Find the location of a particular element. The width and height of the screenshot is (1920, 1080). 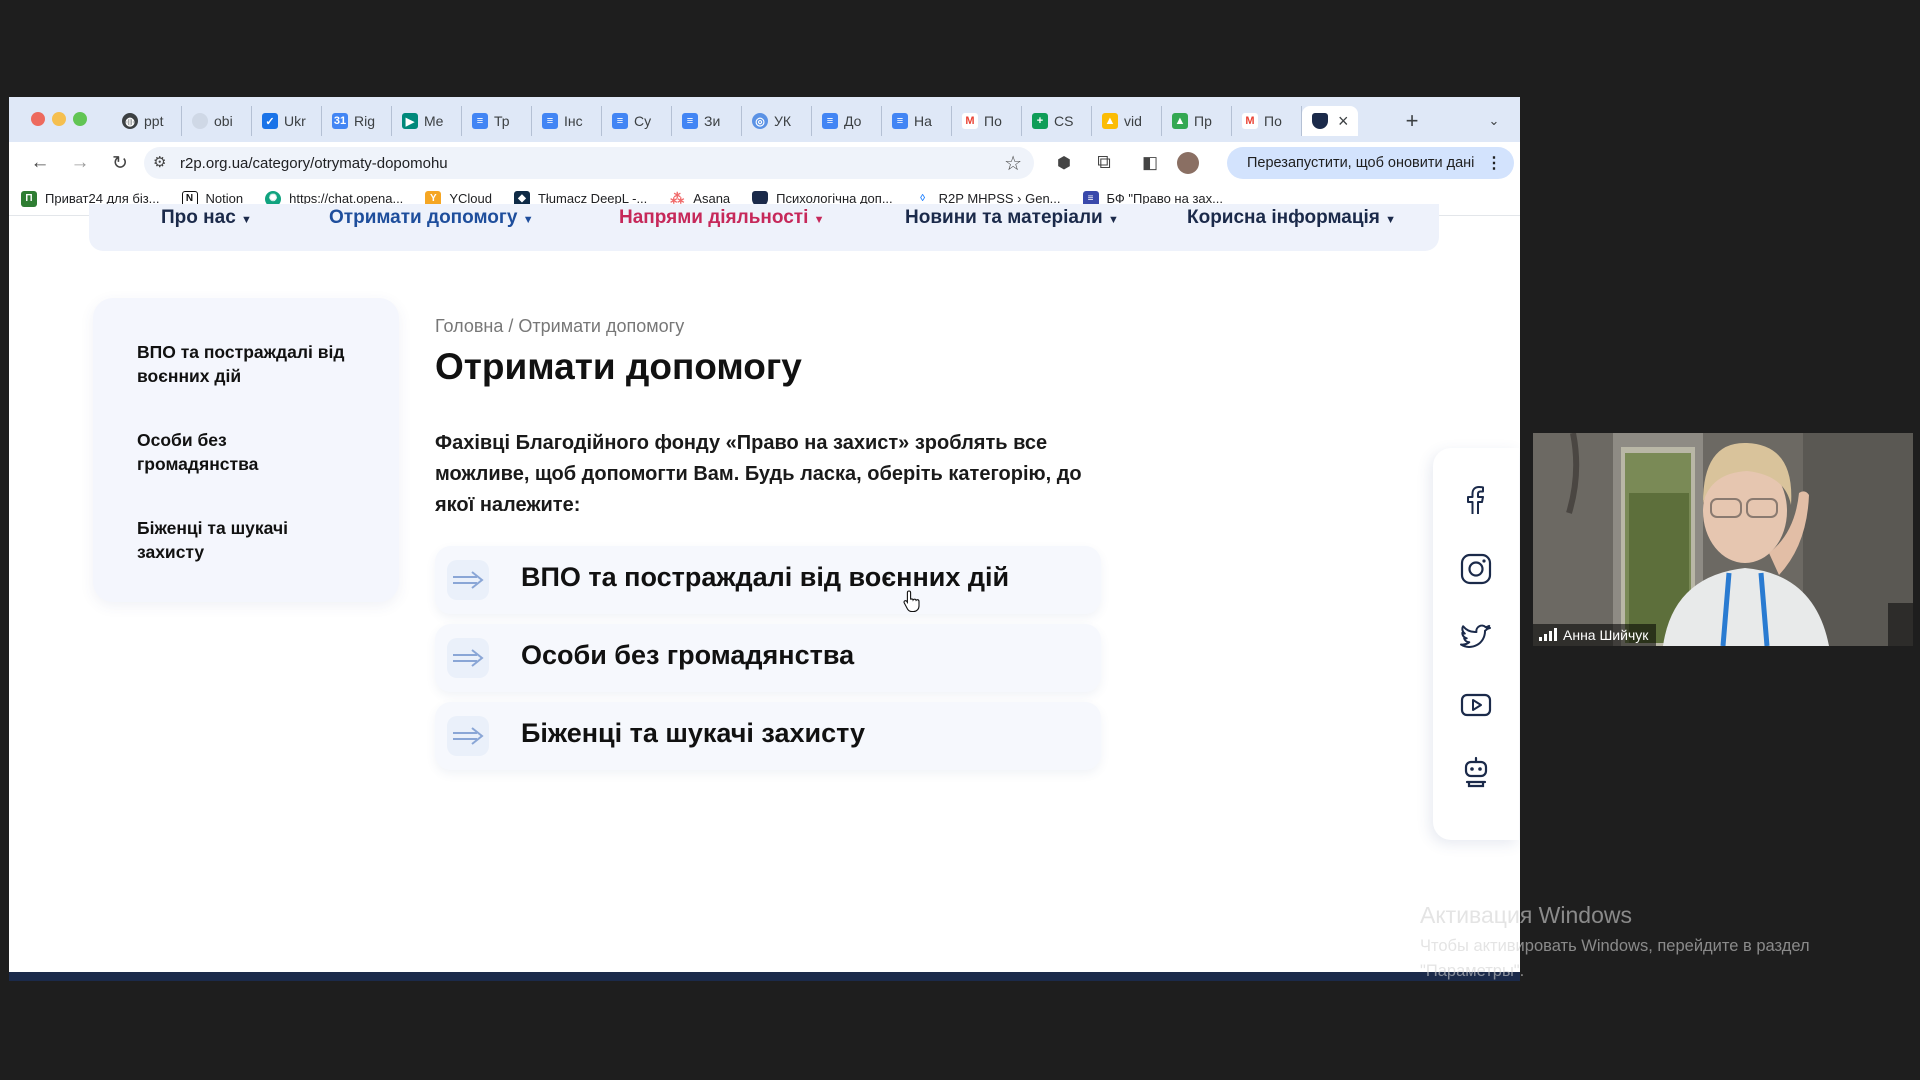

browser-tab: ≡ Зи is located at coordinates (707, 121).